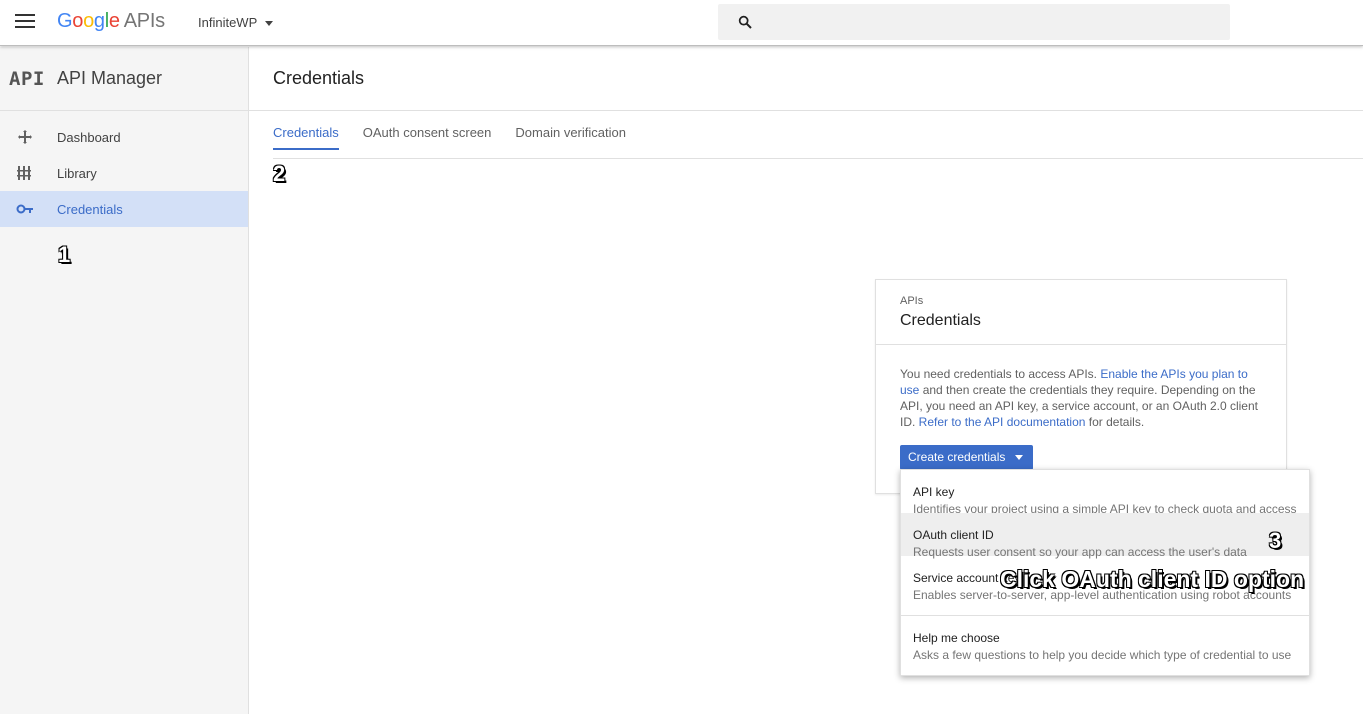 The image size is (1363, 714). Describe the element at coordinates (681, 23) in the screenshot. I see `top-bar: Google APIs InfiniteWP` at that location.